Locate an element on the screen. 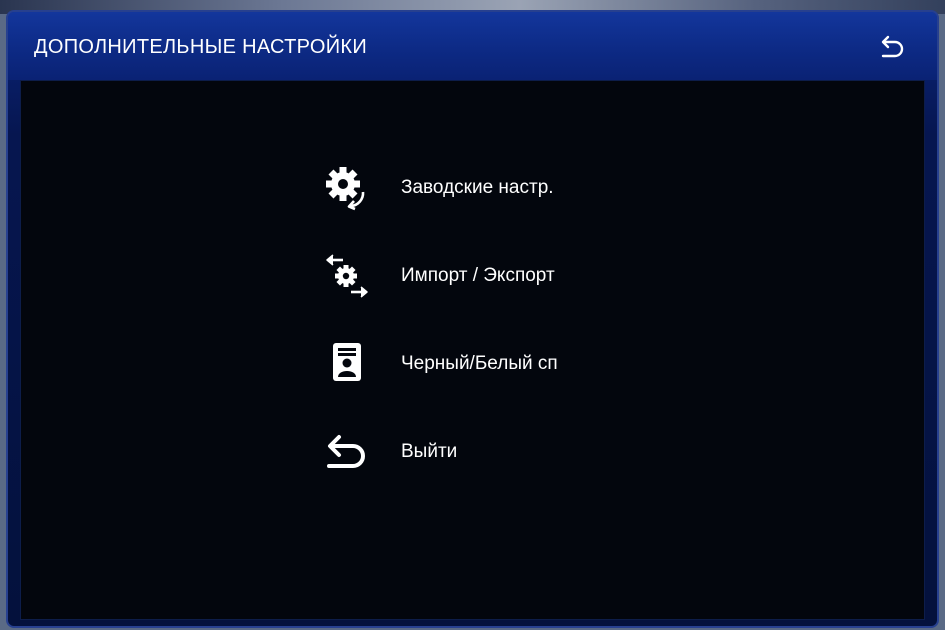 Image resolution: width=945 pixels, height=630 pixels. title-bar: ДОПОЛНИТЕЛЬНЫЕ НАСТРОЙКИ is located at coordinates (472, 46).